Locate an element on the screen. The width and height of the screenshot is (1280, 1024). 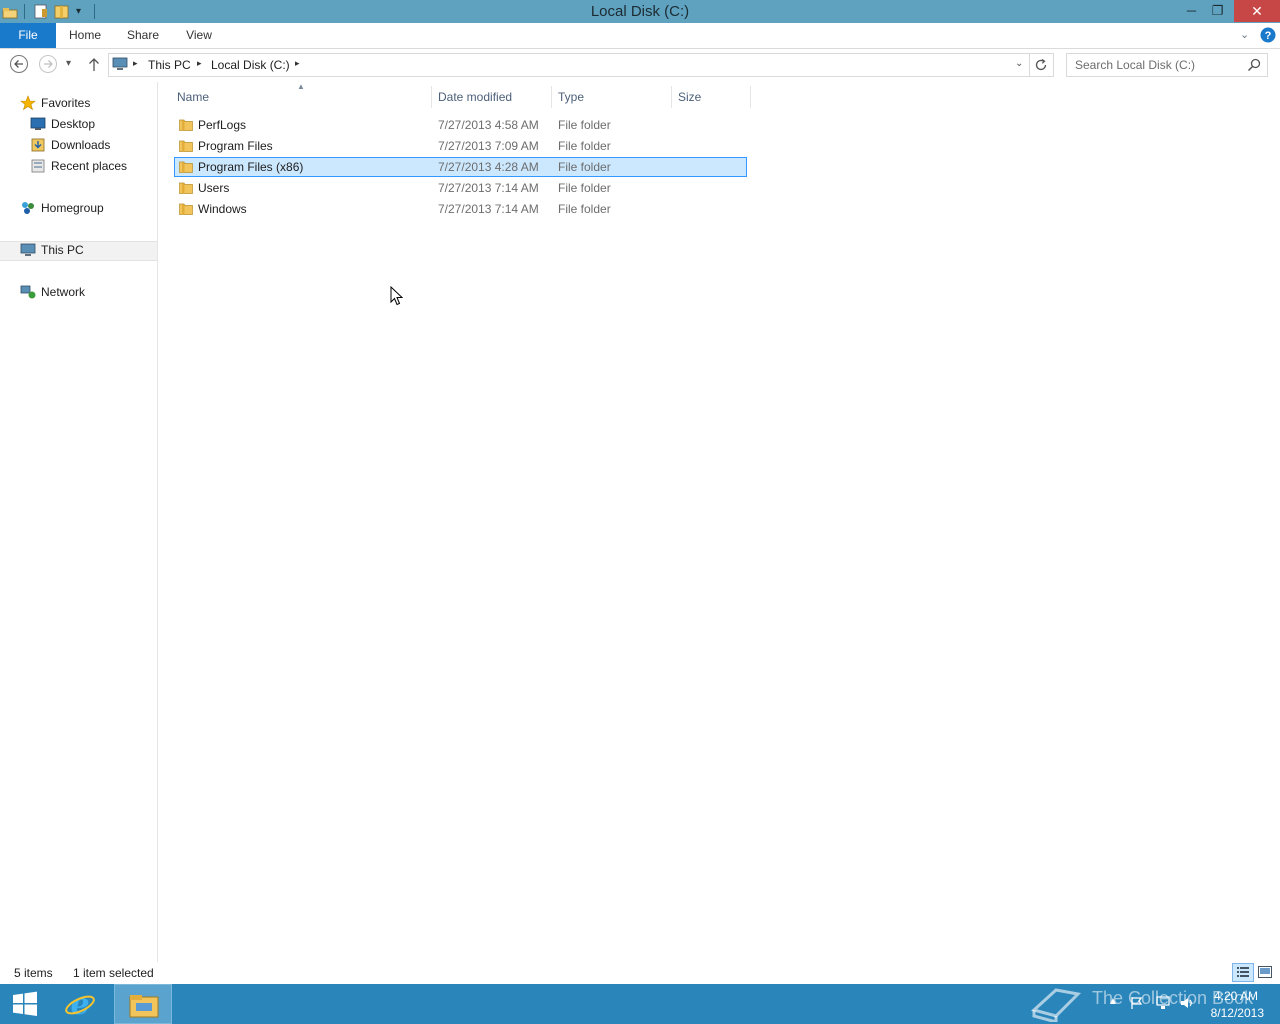
file-name: PerfLogs is located at coordinates (222, 125).